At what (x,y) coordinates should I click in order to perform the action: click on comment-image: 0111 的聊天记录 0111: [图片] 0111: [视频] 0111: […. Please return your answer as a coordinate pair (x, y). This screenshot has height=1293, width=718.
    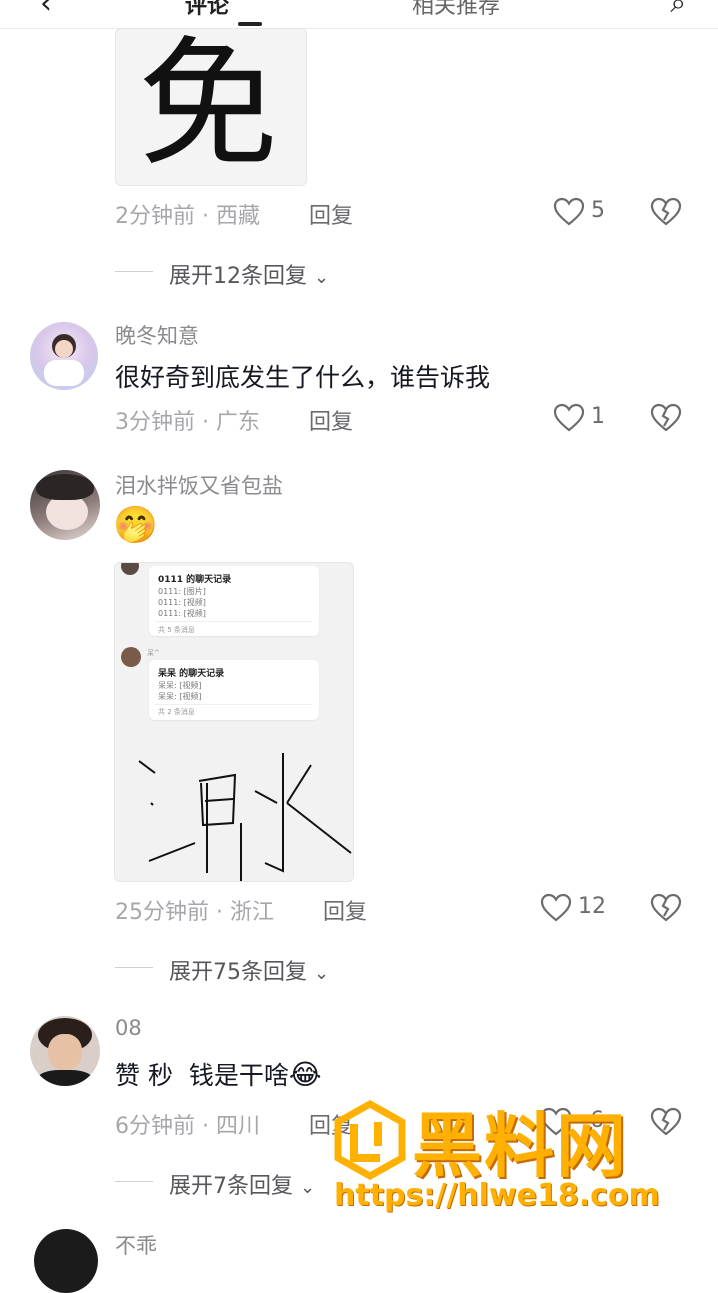
    Looking at the image, I should click on (234, 722).